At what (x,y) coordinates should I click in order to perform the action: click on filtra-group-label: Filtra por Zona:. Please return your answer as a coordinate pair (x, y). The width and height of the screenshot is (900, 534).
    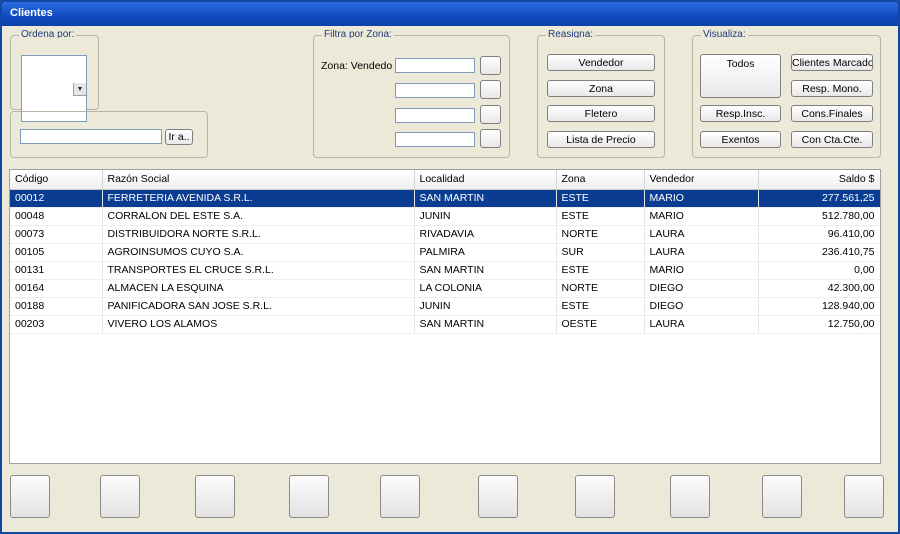
    Looking at the image, I should click on (358, 33).